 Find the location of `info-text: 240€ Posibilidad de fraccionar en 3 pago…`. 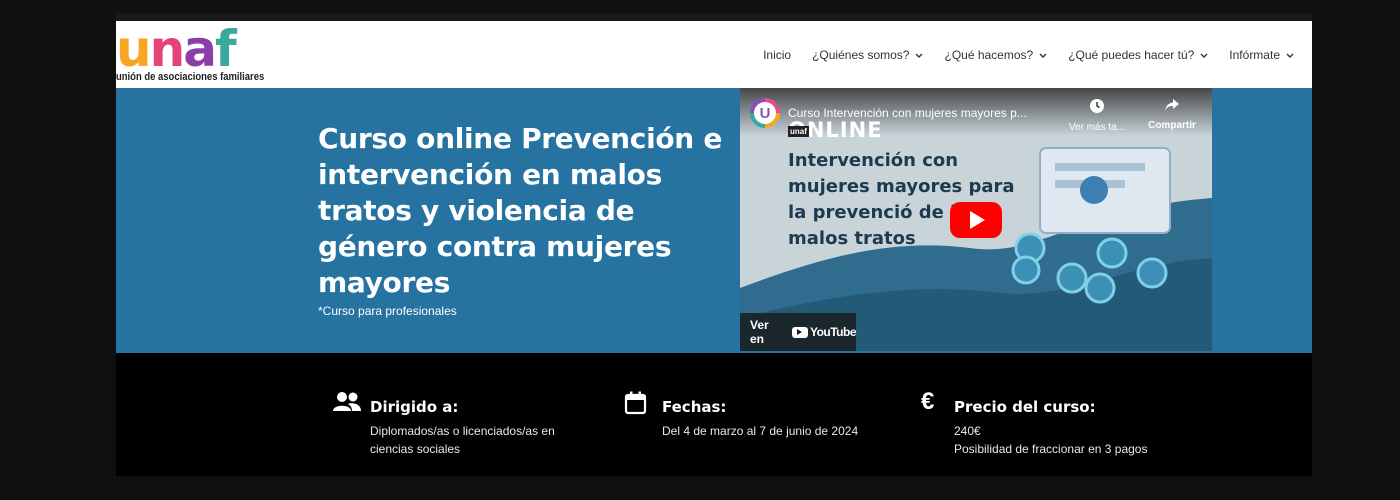

info-text: 240€ Posibilidad de fraccionar en 3 pago… is located at coordinates (1069, 440).